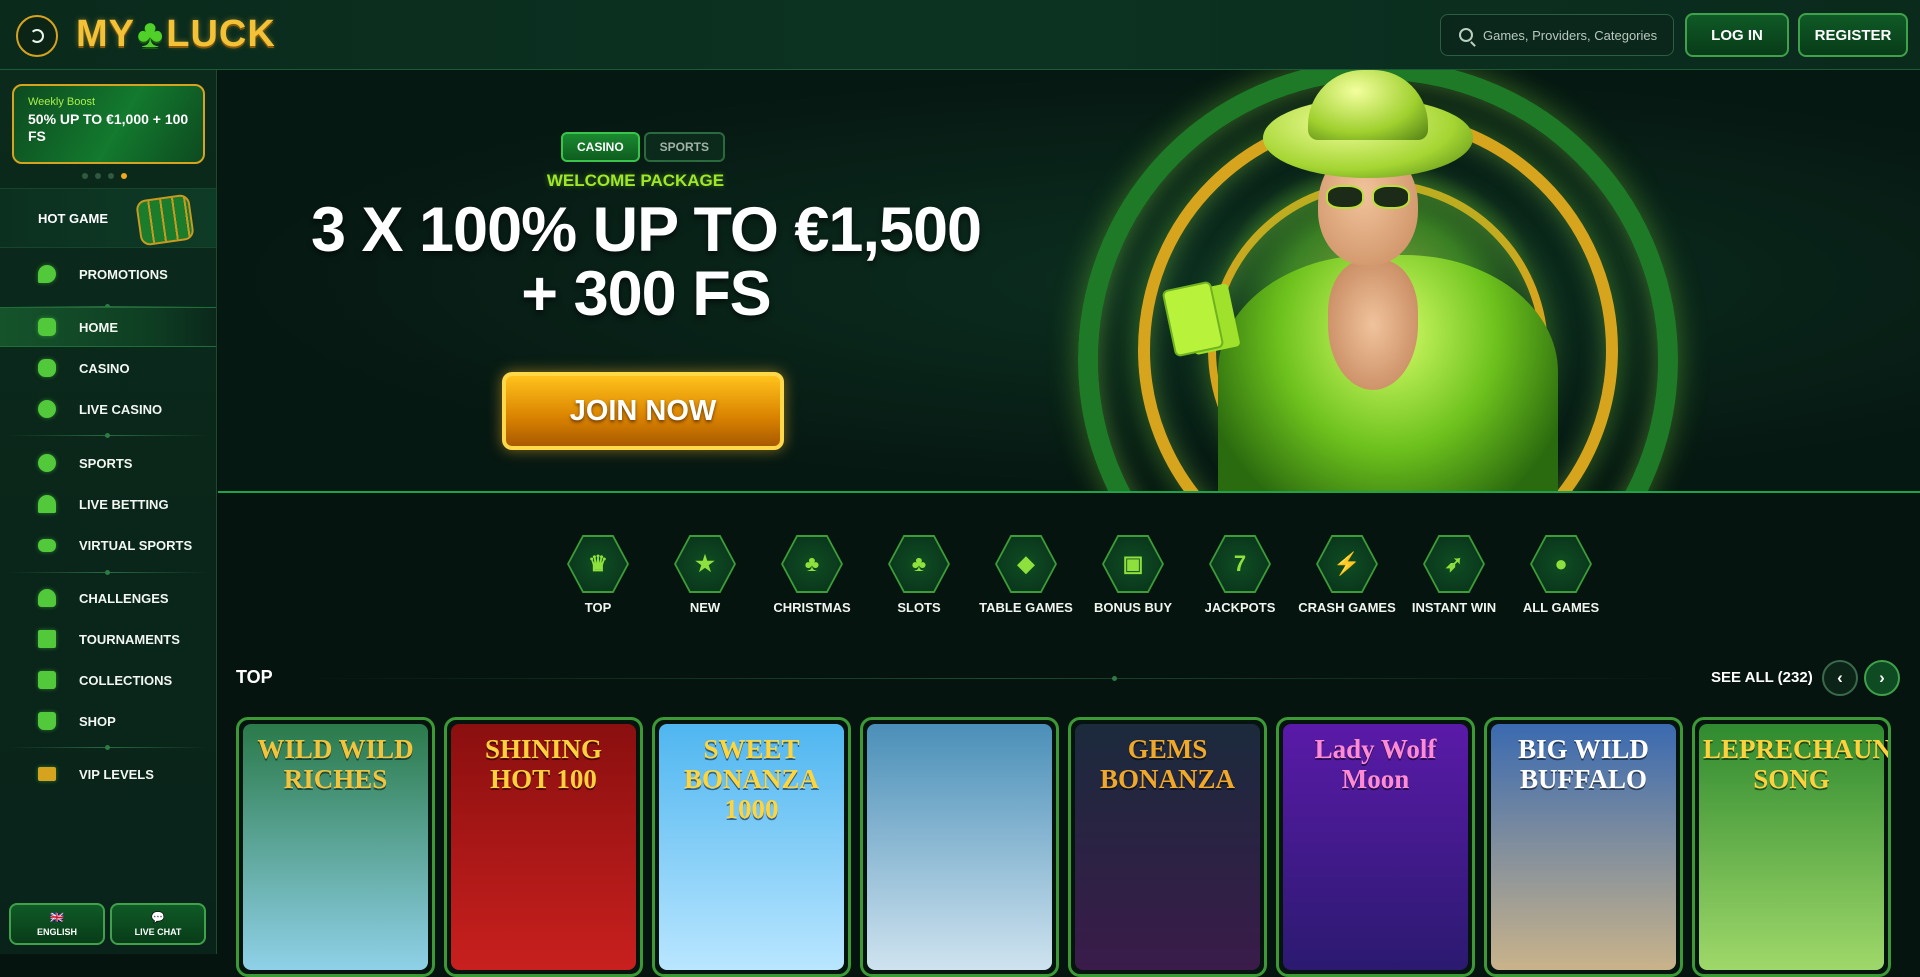 This screenshot has width=1920, height=977. Describe the element at coordinates (1583, 847) in the screenshot. I see `game-card: BIG WILD BUFFALO` at that location.